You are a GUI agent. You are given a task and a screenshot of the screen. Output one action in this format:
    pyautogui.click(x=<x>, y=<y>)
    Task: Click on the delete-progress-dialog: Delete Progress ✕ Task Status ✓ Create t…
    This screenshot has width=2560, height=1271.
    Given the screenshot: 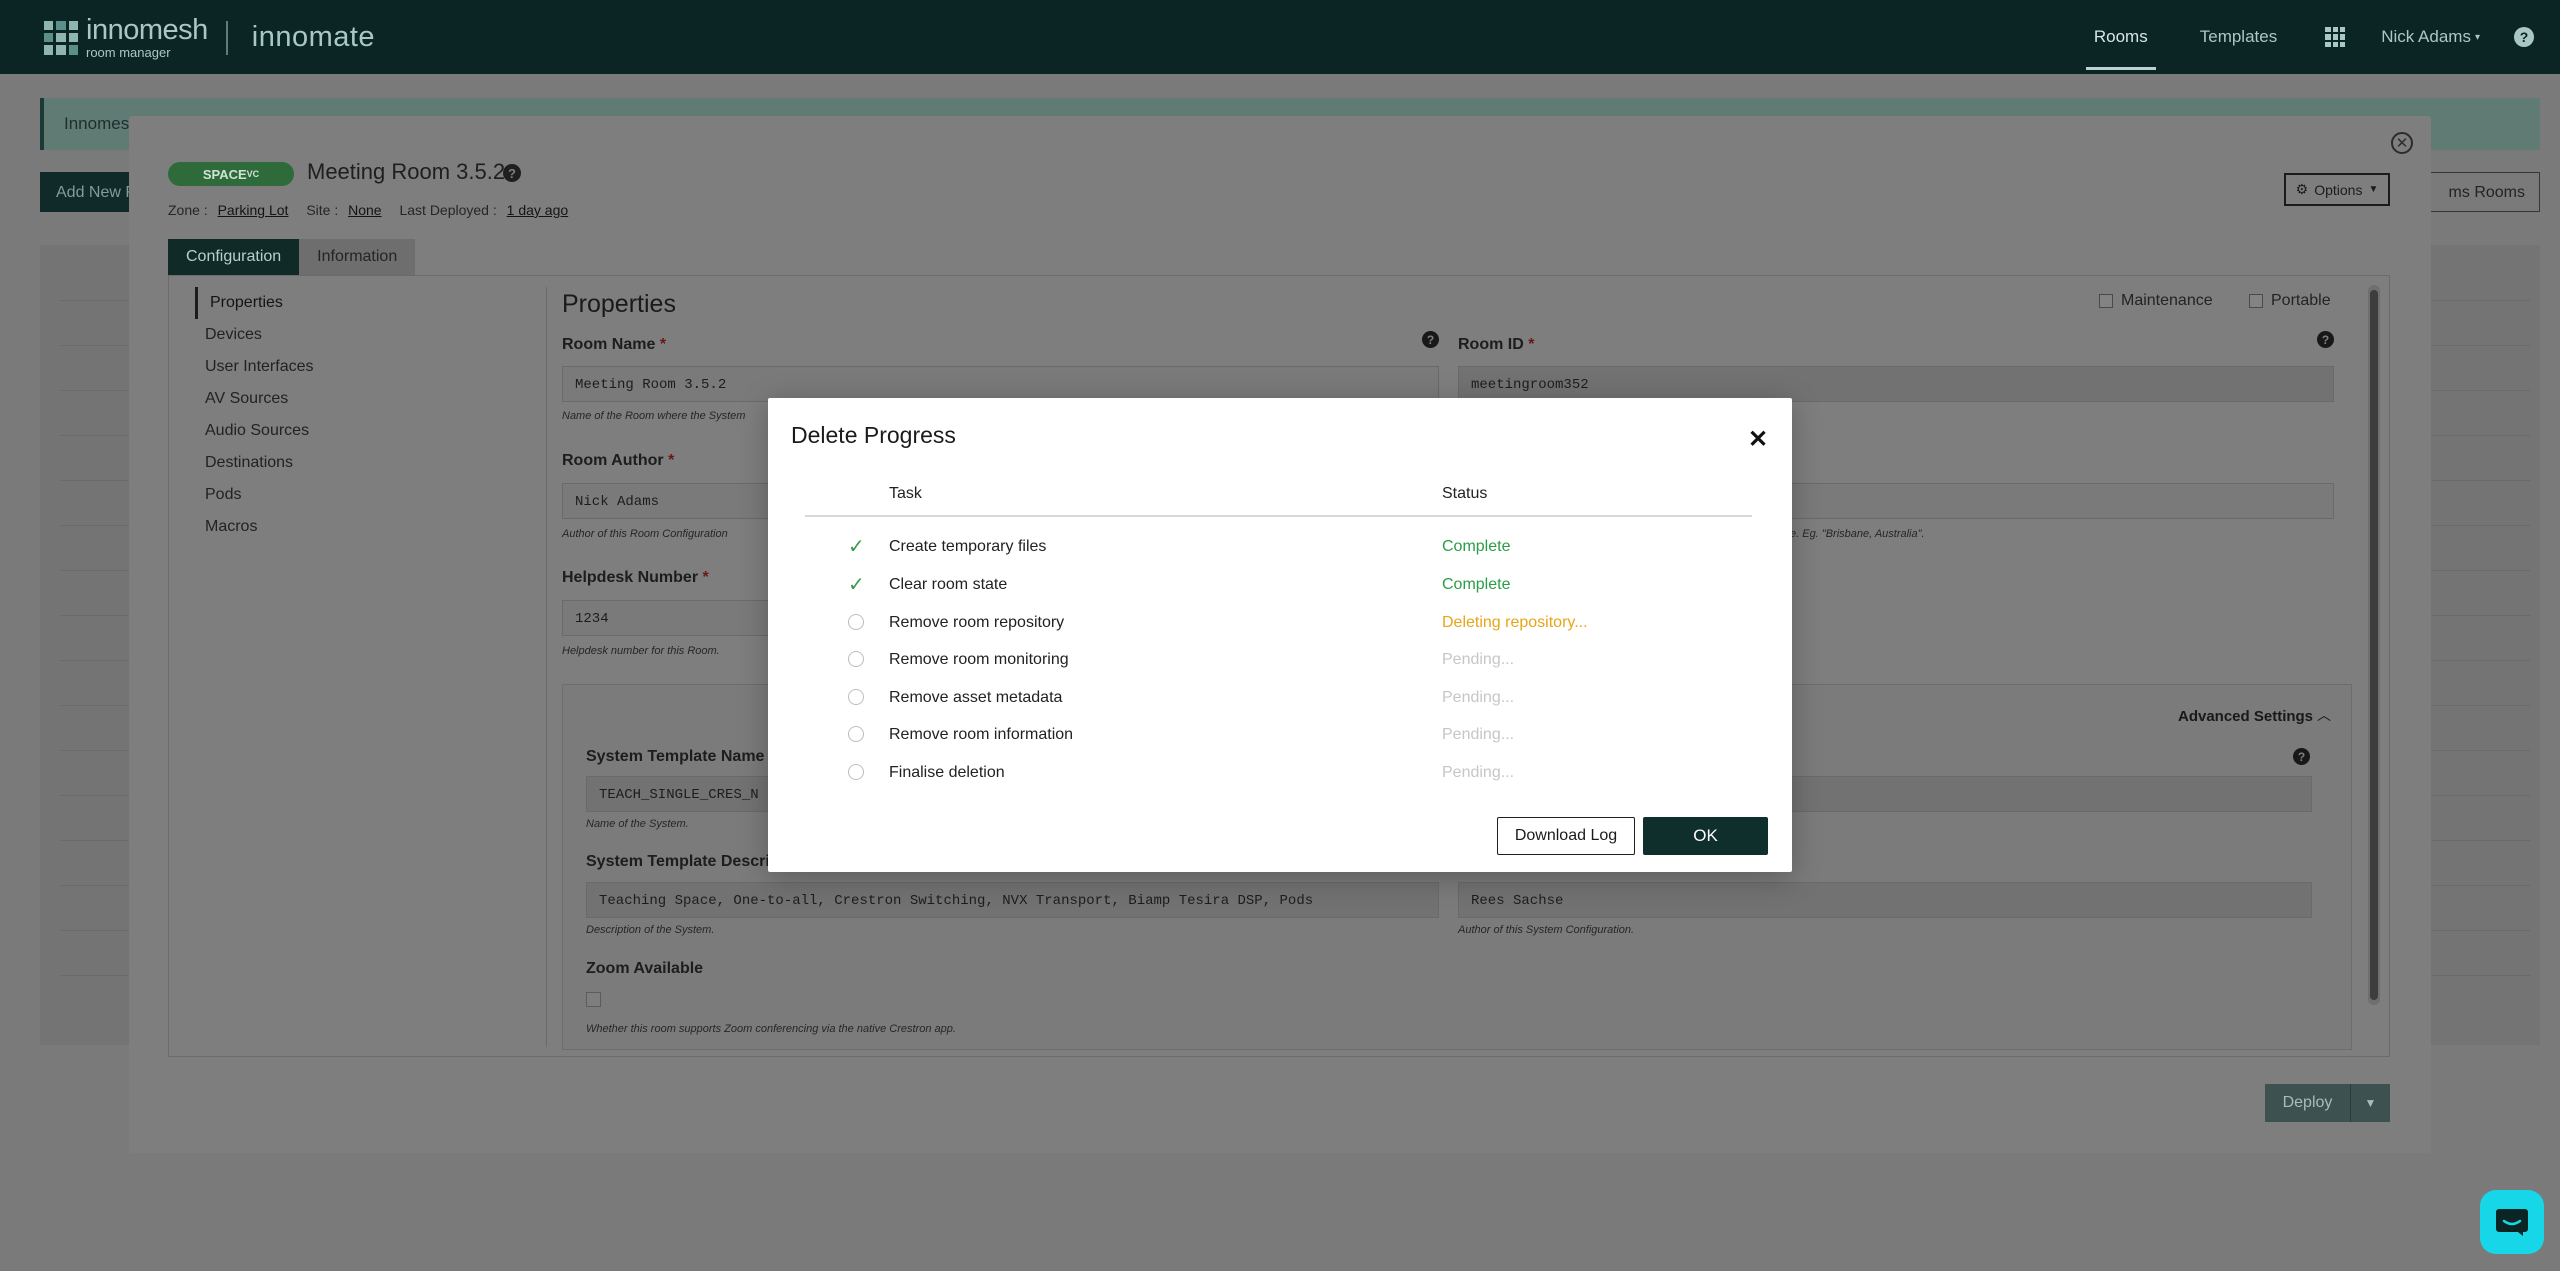 What is the action you would take?
    pyautogui.click(x=1280, y=635)
    